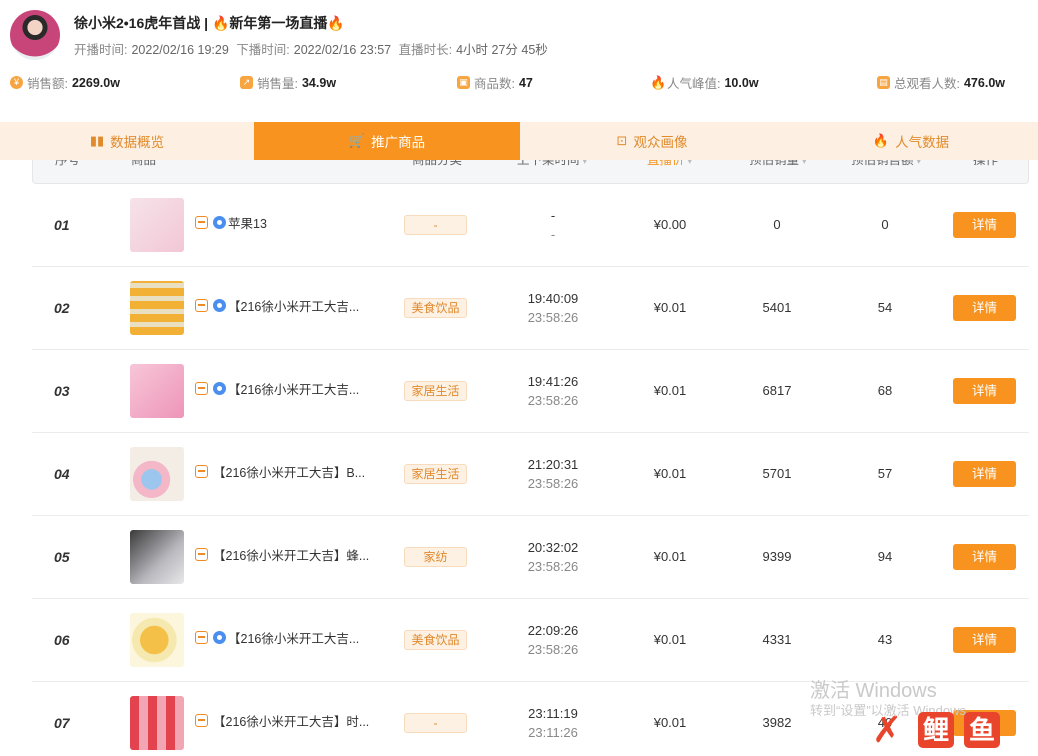  I want to click on estimated-sales: 5401, so click(777, 307).